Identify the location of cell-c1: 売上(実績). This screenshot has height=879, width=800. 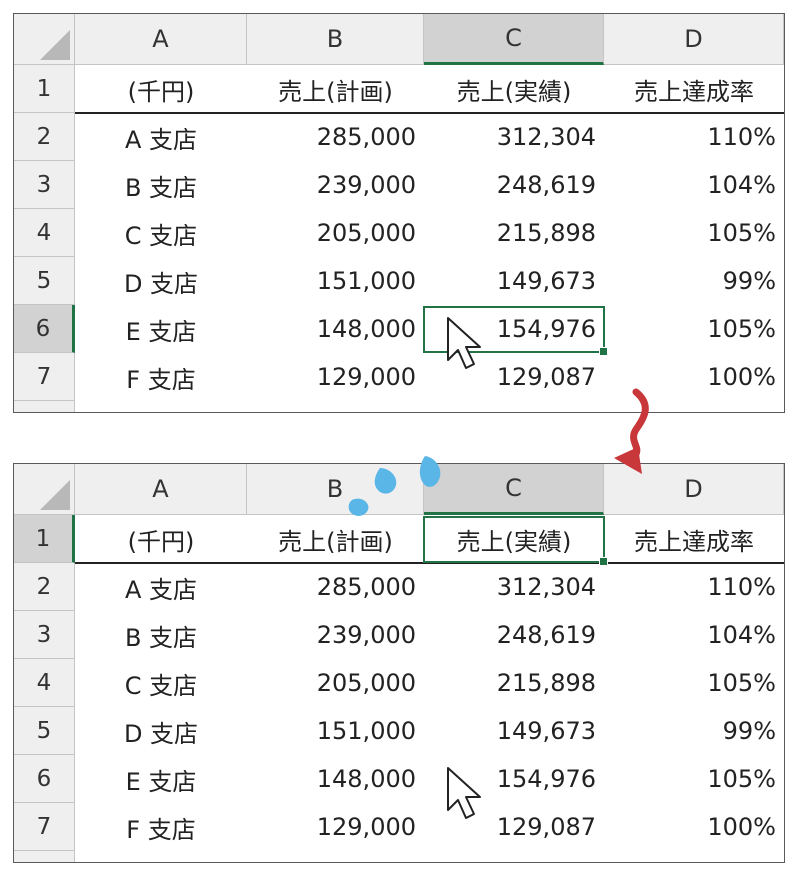
(514, 89).